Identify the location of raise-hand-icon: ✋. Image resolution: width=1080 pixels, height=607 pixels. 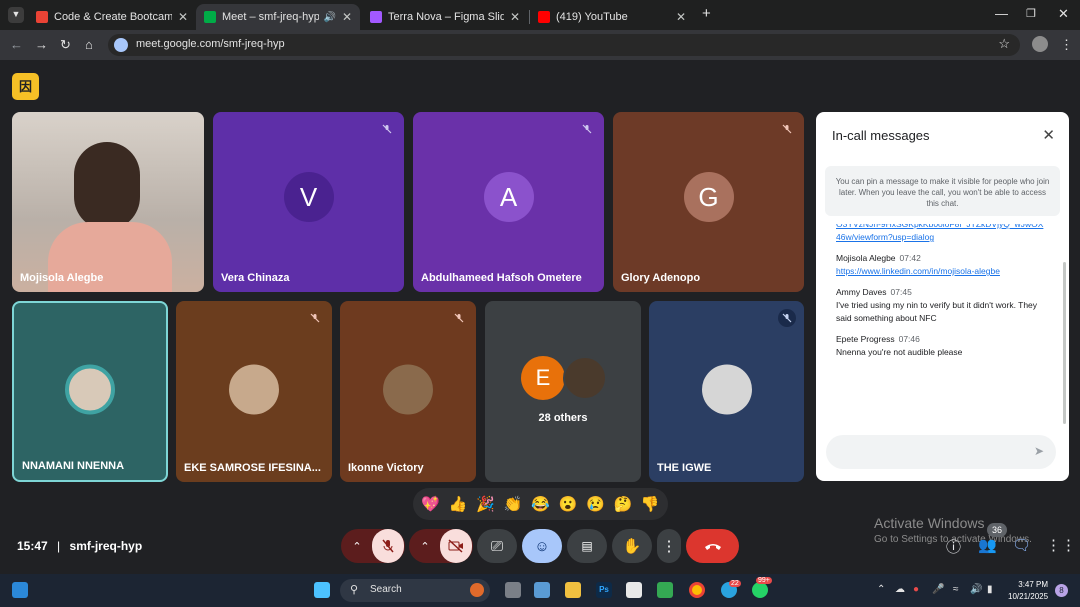
(632, 546).